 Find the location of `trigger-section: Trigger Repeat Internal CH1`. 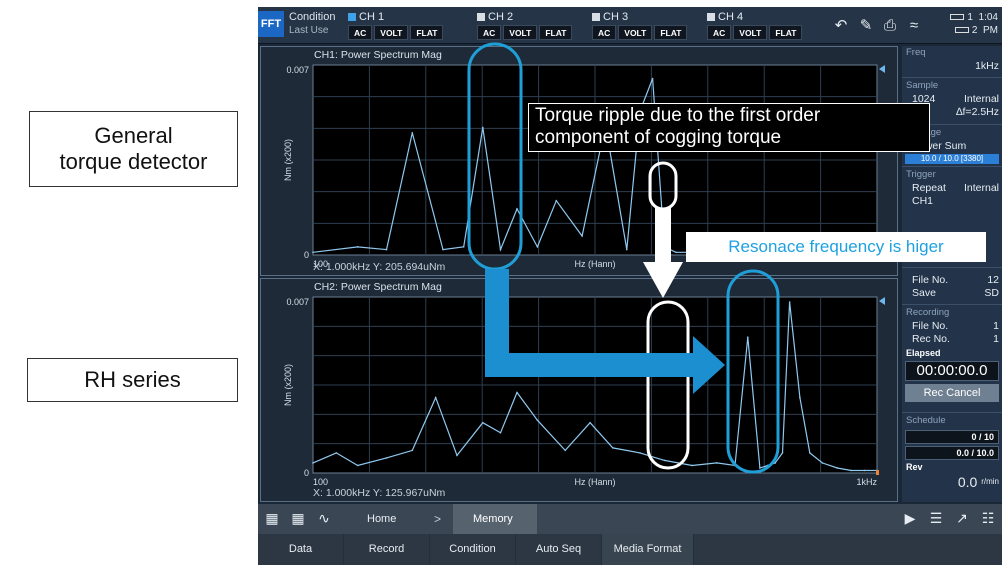

trigger-section: Trigger Repeat Internal CH1 is located at coordinates (952, 188).